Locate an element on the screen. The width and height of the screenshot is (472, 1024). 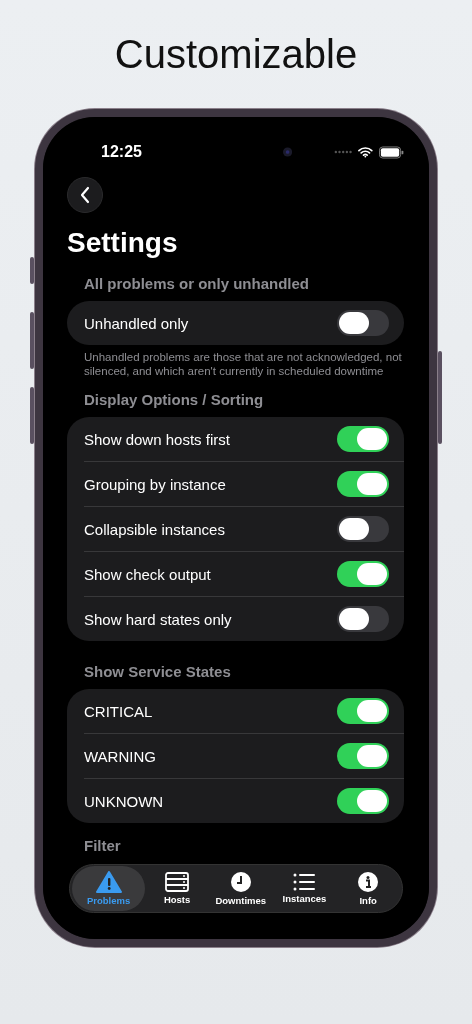
setting-label: Collapsible instances is located at coordinates (154, 529).